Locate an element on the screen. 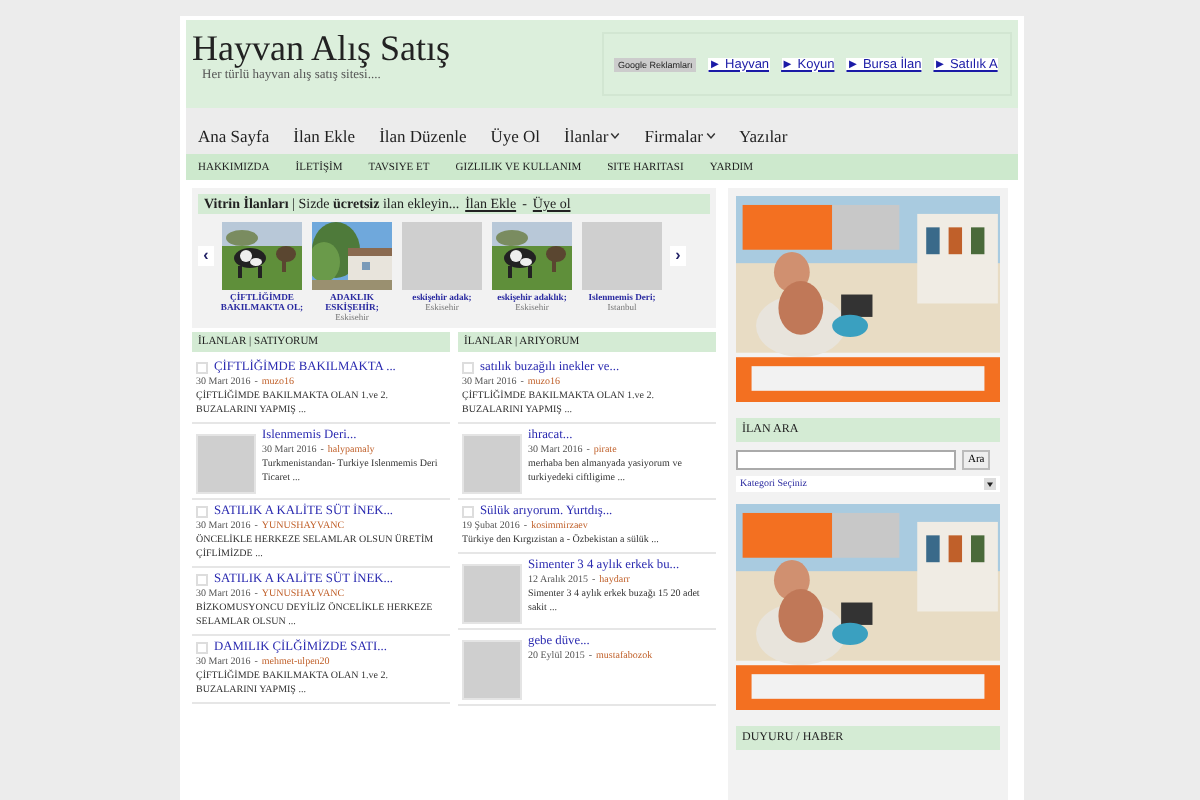  site-title: Hayvan Alış Satış is located at coordinates (321, 48).